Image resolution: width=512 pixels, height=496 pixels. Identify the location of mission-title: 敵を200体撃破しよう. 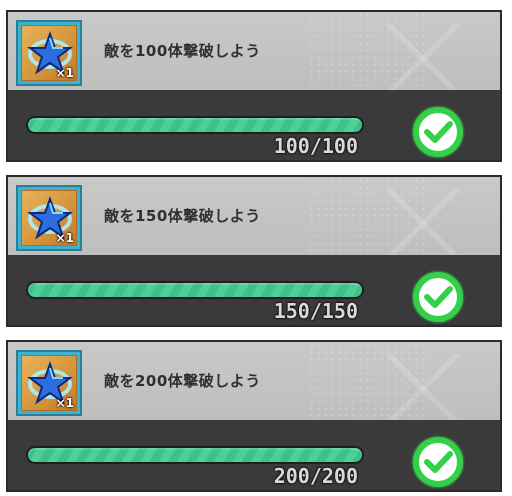
(182, 381).